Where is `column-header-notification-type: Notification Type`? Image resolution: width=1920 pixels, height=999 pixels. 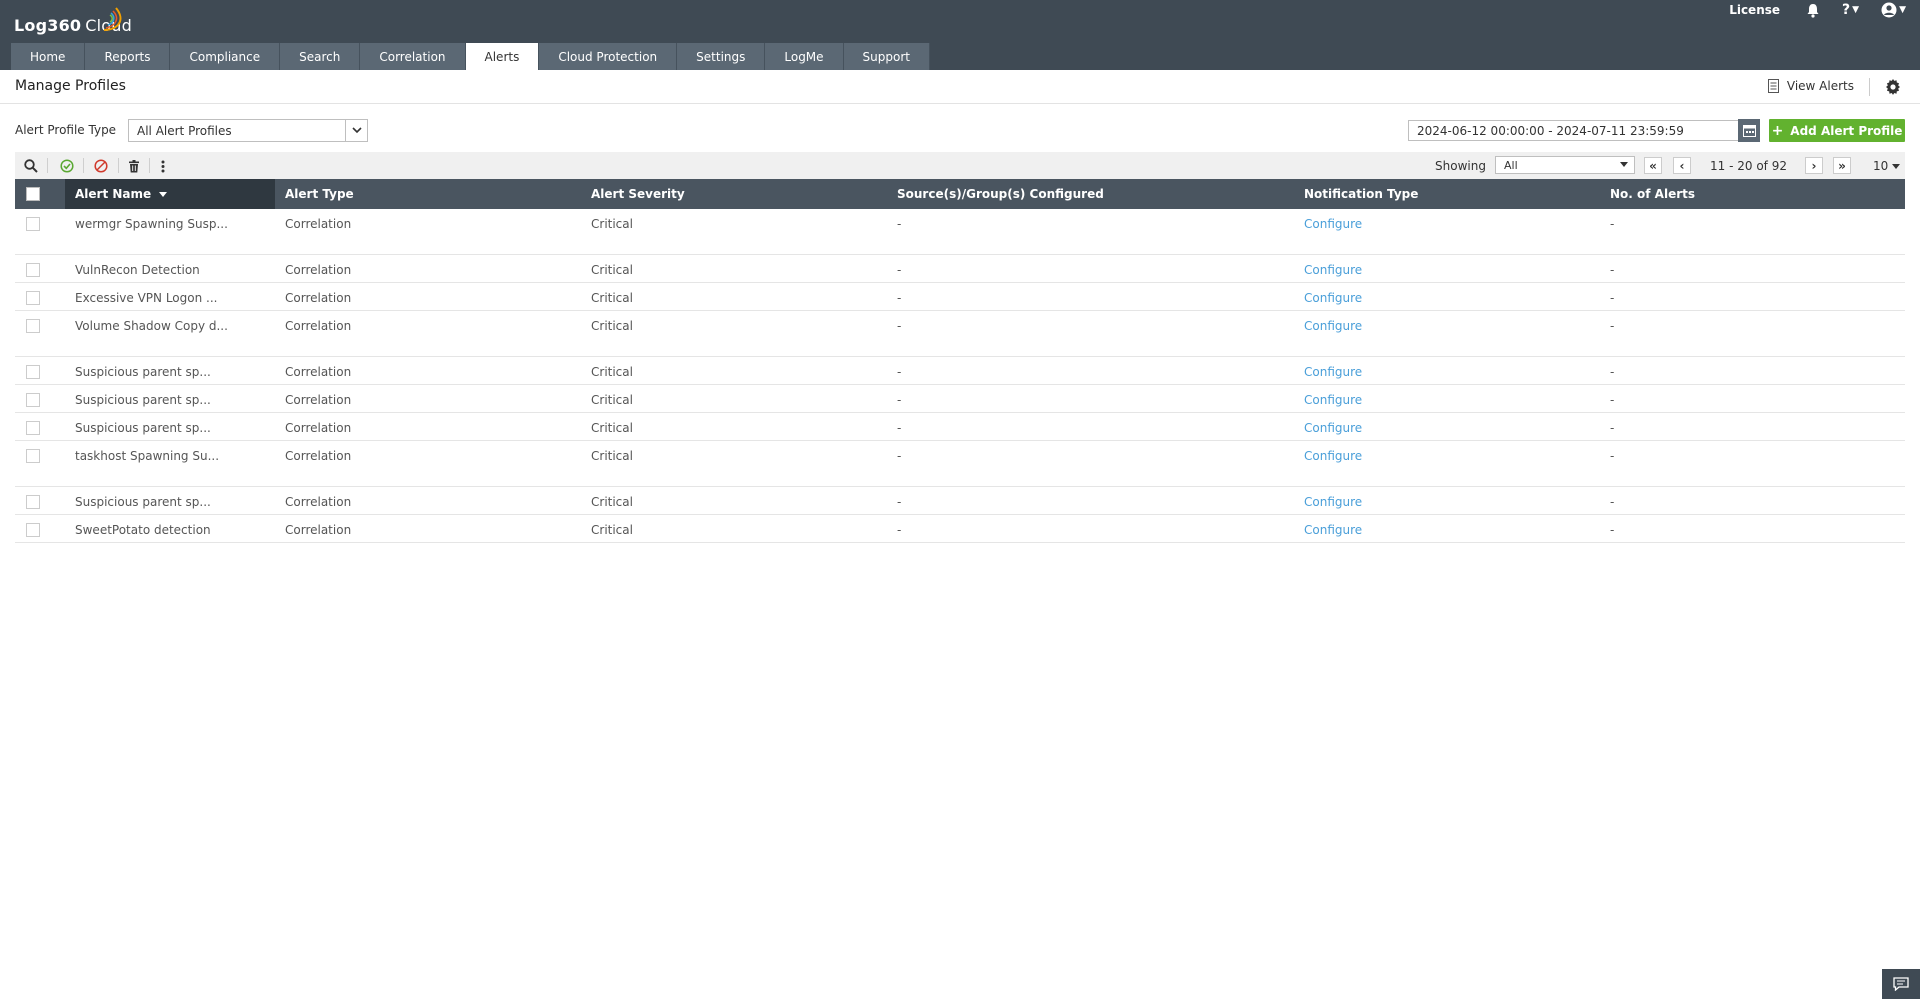
column-header-notification-type: Notification Type is located at coordinates (1361, 194).